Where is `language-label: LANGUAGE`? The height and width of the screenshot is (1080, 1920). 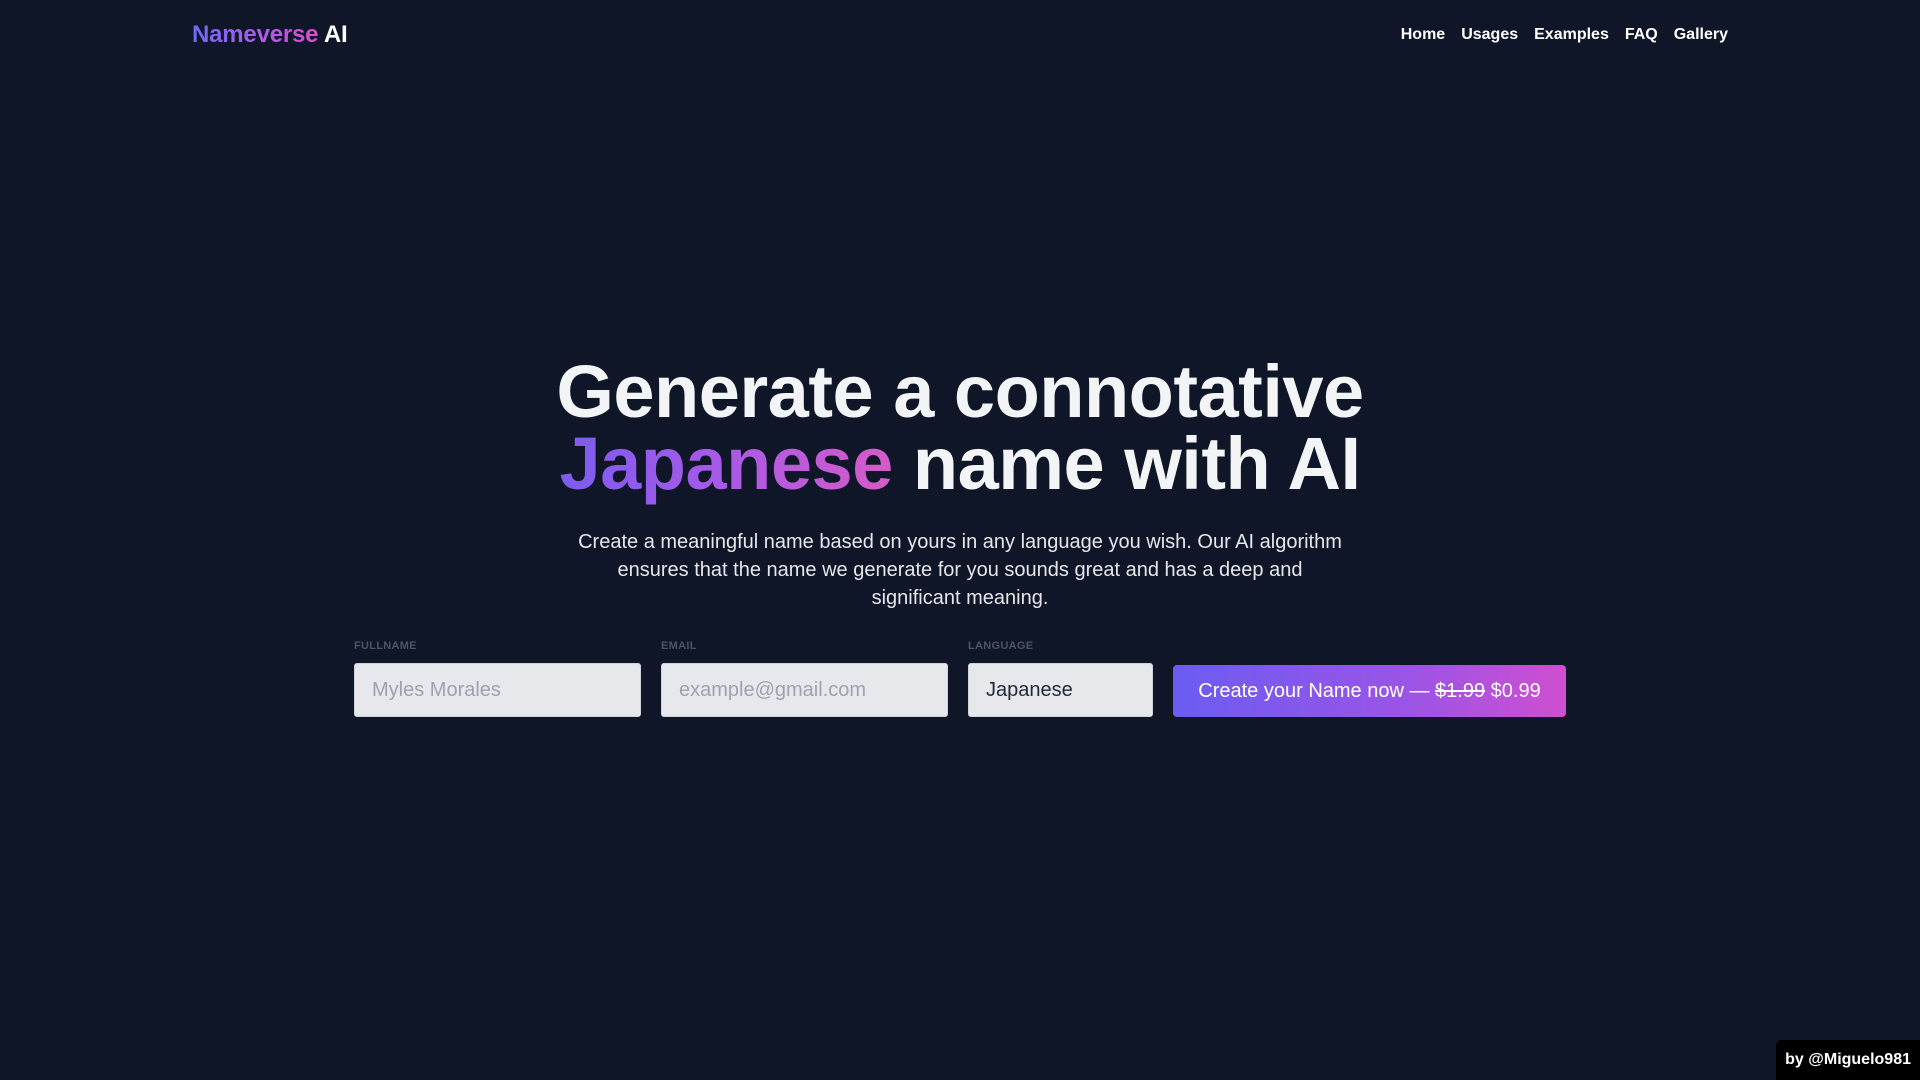
language-label: LANGUAGE is located at coordinates (1001, 646).